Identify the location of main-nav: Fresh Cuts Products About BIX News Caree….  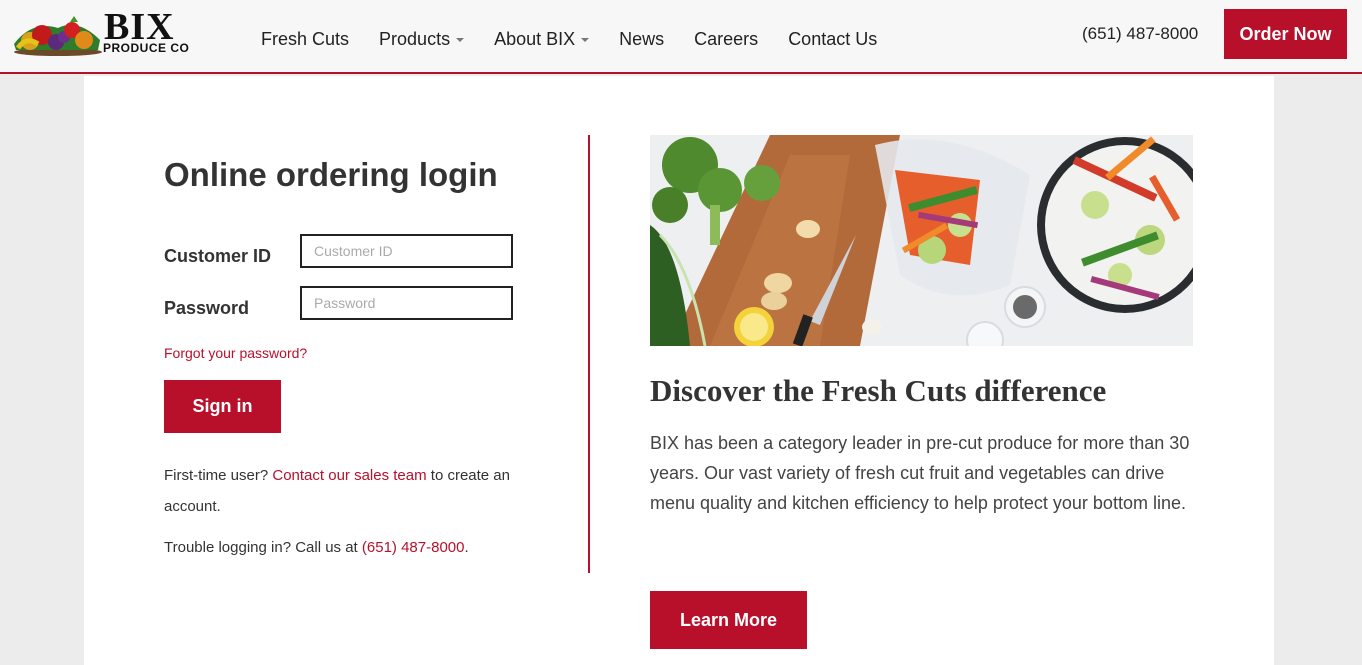
(584, 39).